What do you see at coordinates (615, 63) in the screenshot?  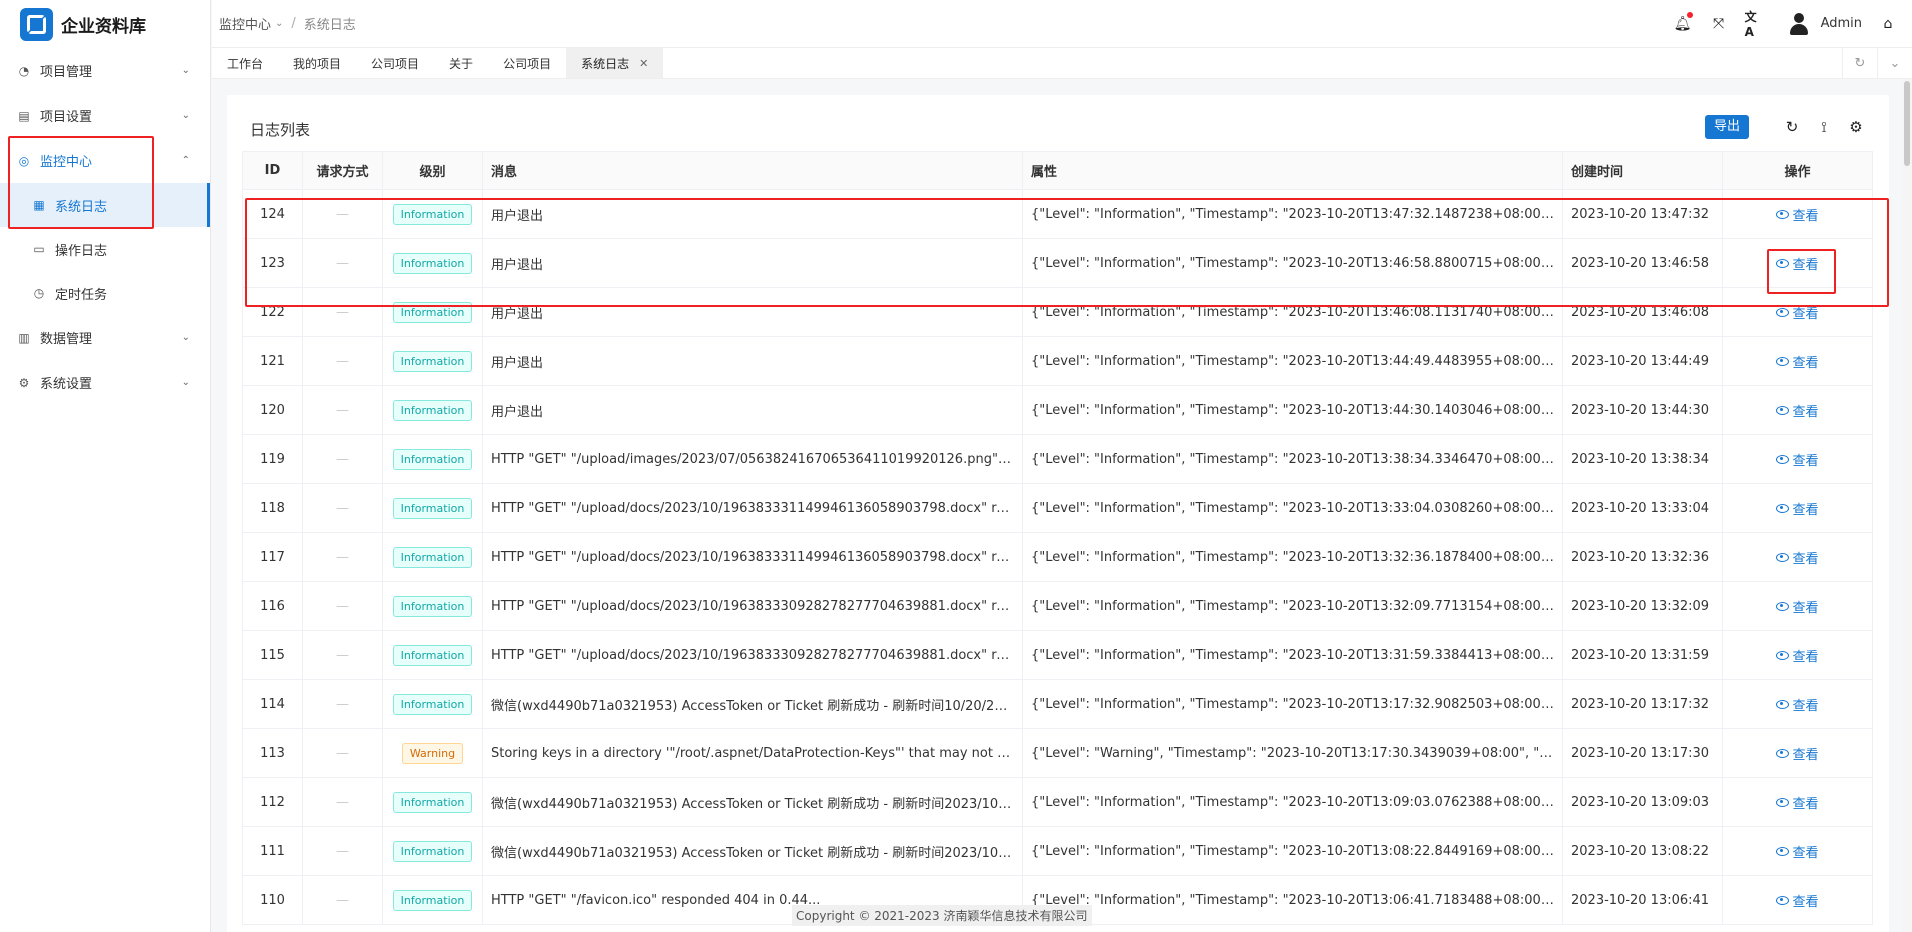 I see `tab-system-log: 系统日志 ✕` at bounding box center [615, 63].